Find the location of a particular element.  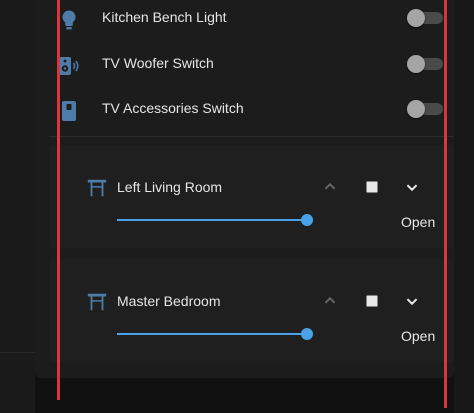

cover-name: Master Bedroom is located at coordinates (169, 301).